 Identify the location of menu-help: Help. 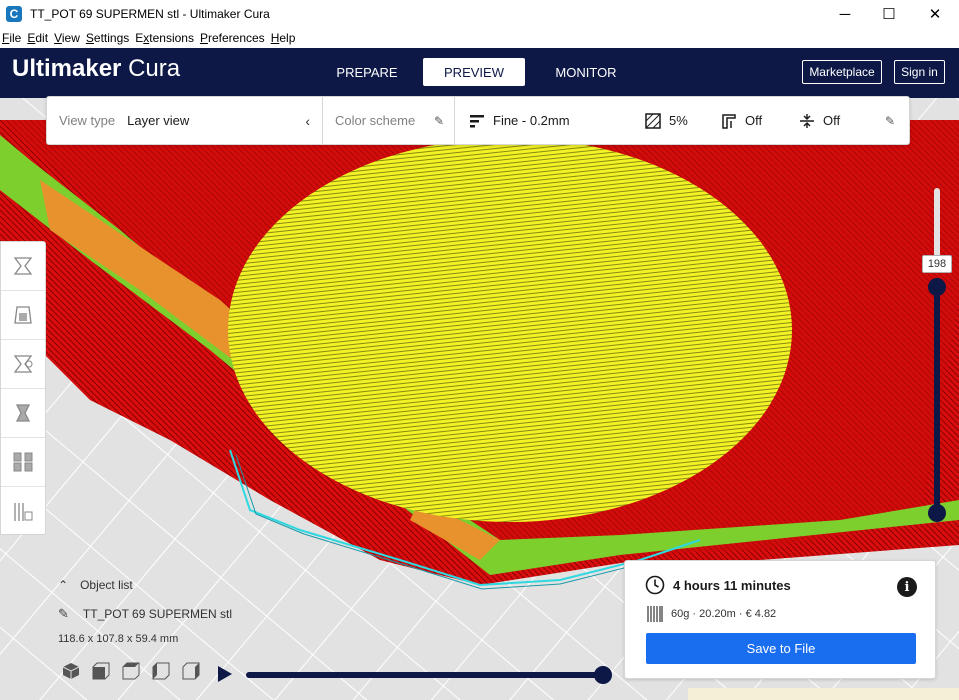
(283, 38).